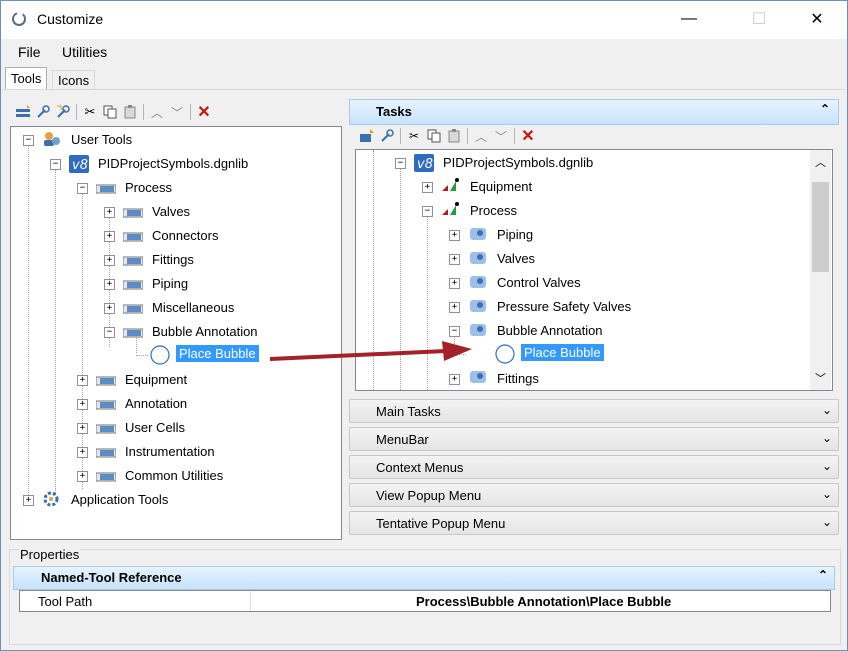 The height and width of the screenshot is (651, 848). Describe the element at coordinates (101, 139) in the screenshot. I see `tree-node-user-tools: User Tools` at that location.